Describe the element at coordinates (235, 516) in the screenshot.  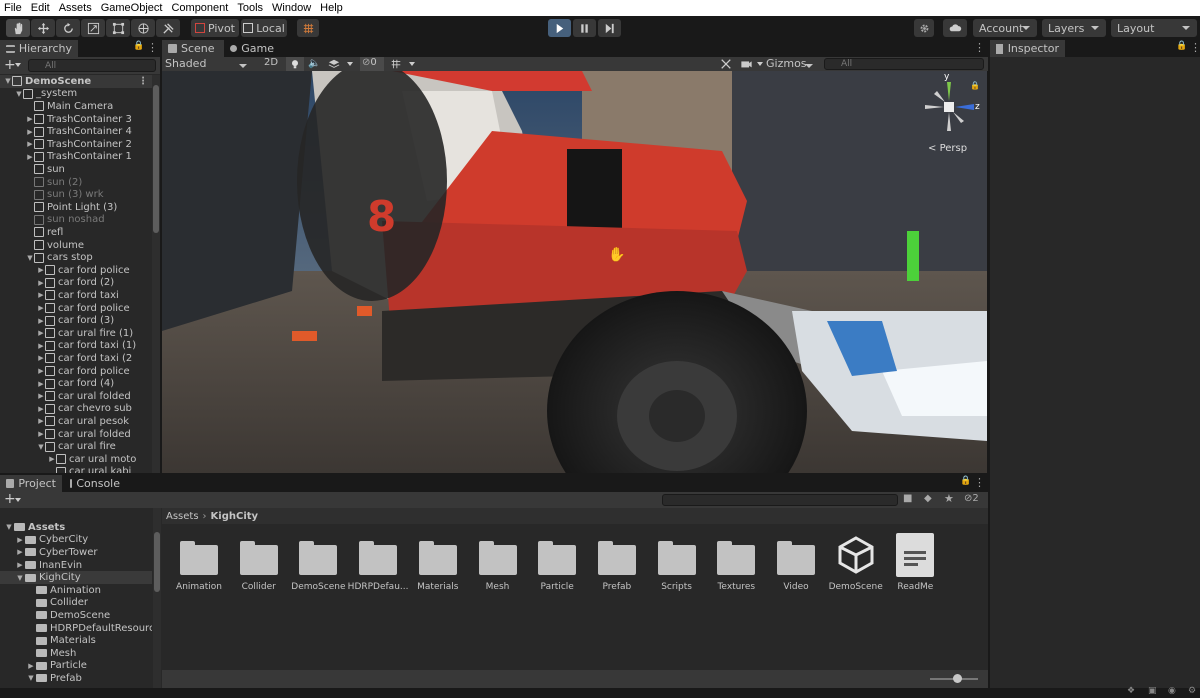
I see `breadcrumb-current: KighCity` at that location.